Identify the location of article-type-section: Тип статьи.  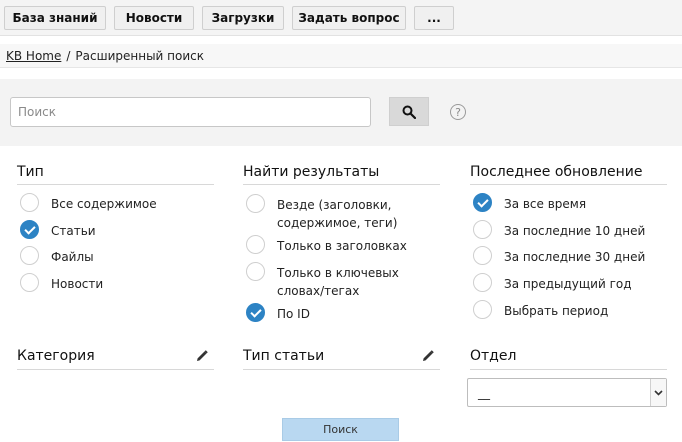
(341, 359).